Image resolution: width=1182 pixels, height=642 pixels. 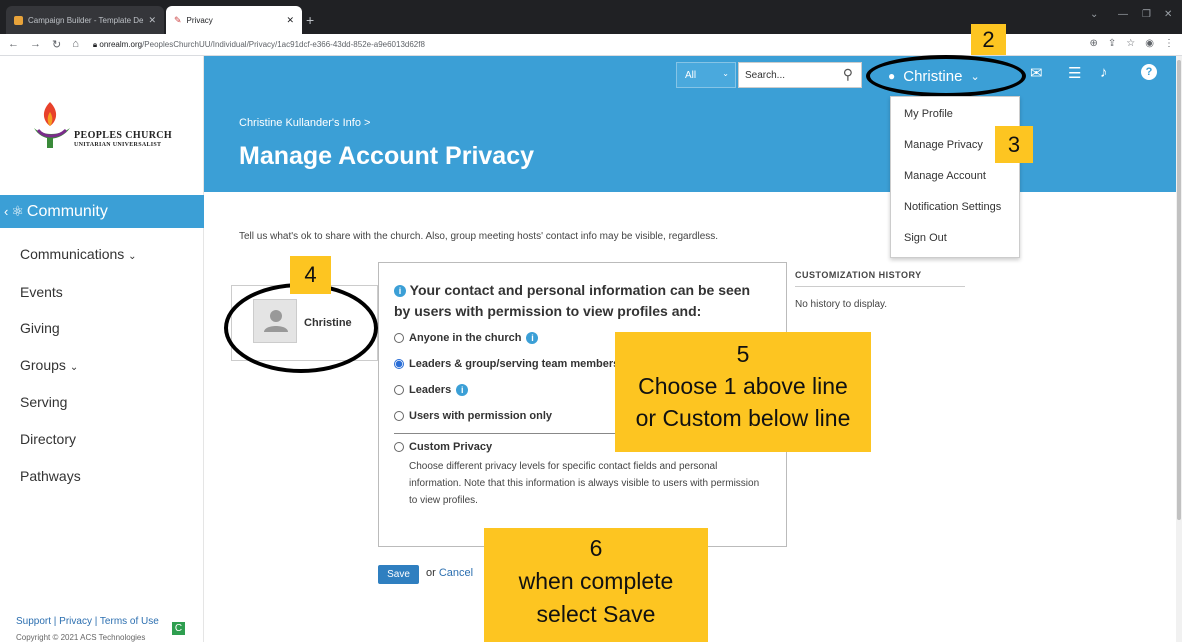 I want to click on save-button: Save, so click(x=398, y=574).